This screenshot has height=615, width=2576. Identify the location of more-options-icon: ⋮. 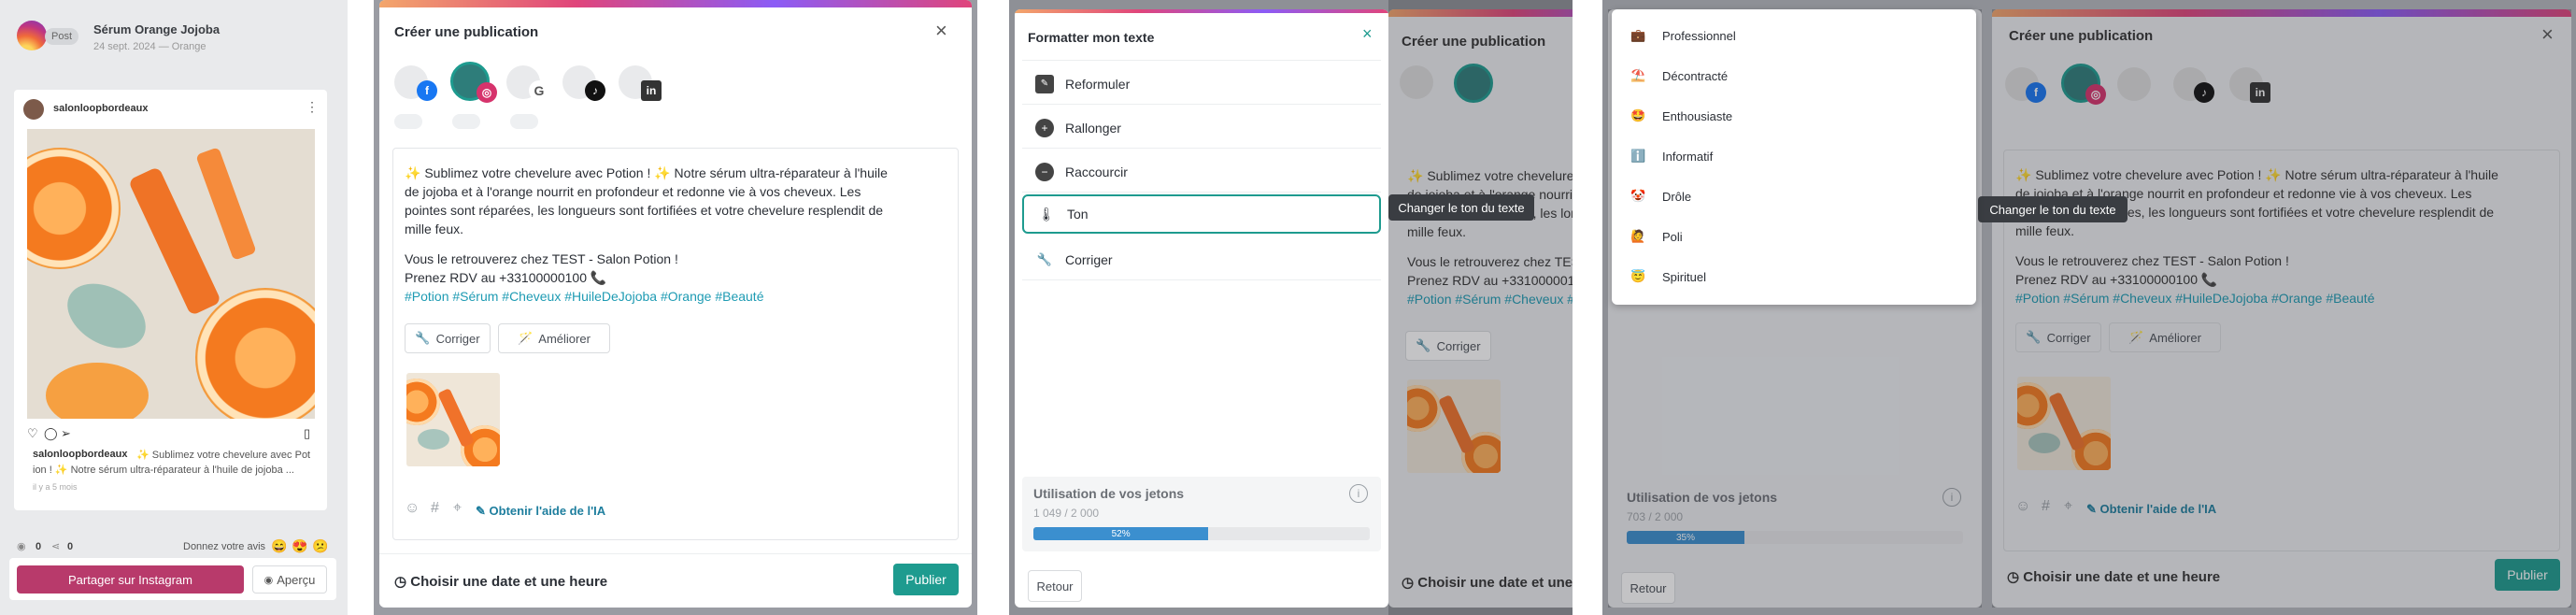
(312, 107).